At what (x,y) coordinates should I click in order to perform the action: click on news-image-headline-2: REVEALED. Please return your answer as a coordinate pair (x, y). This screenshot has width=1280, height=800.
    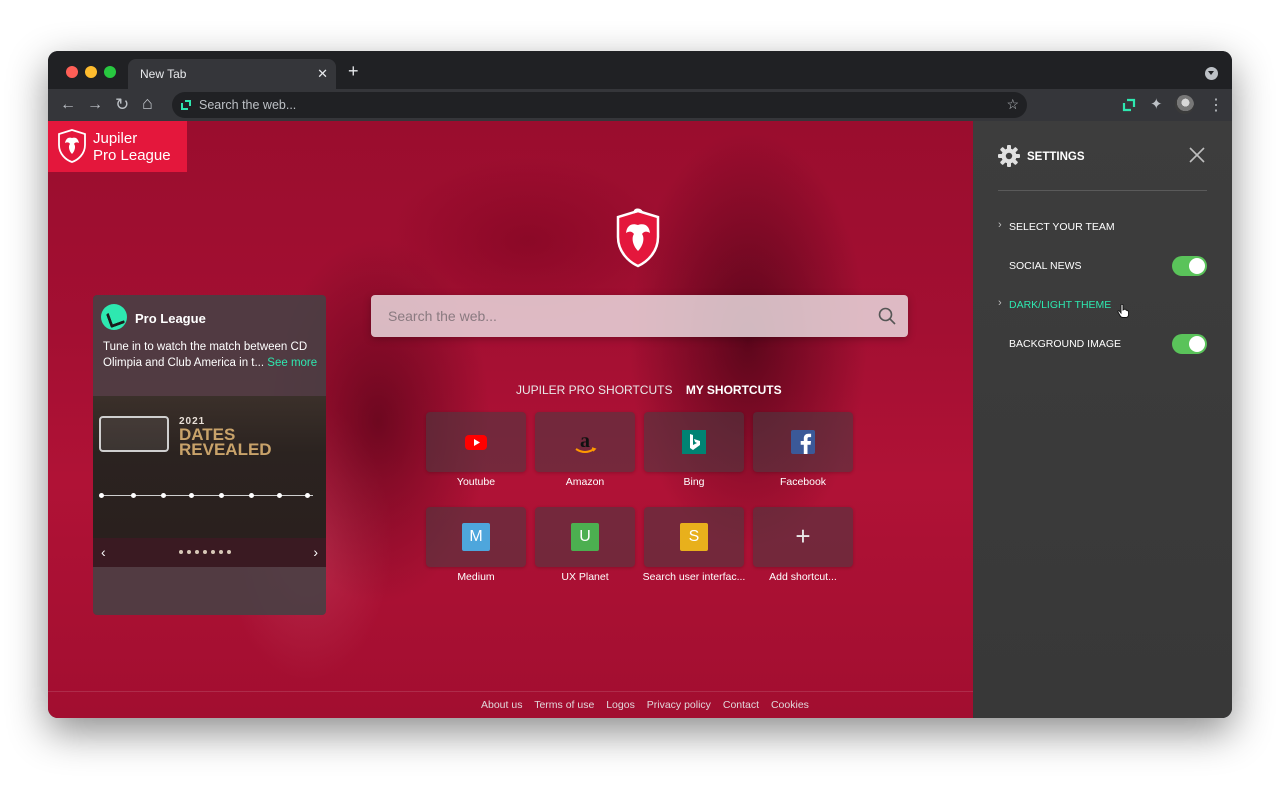
    Looking at the image, I should click on (225, 449).